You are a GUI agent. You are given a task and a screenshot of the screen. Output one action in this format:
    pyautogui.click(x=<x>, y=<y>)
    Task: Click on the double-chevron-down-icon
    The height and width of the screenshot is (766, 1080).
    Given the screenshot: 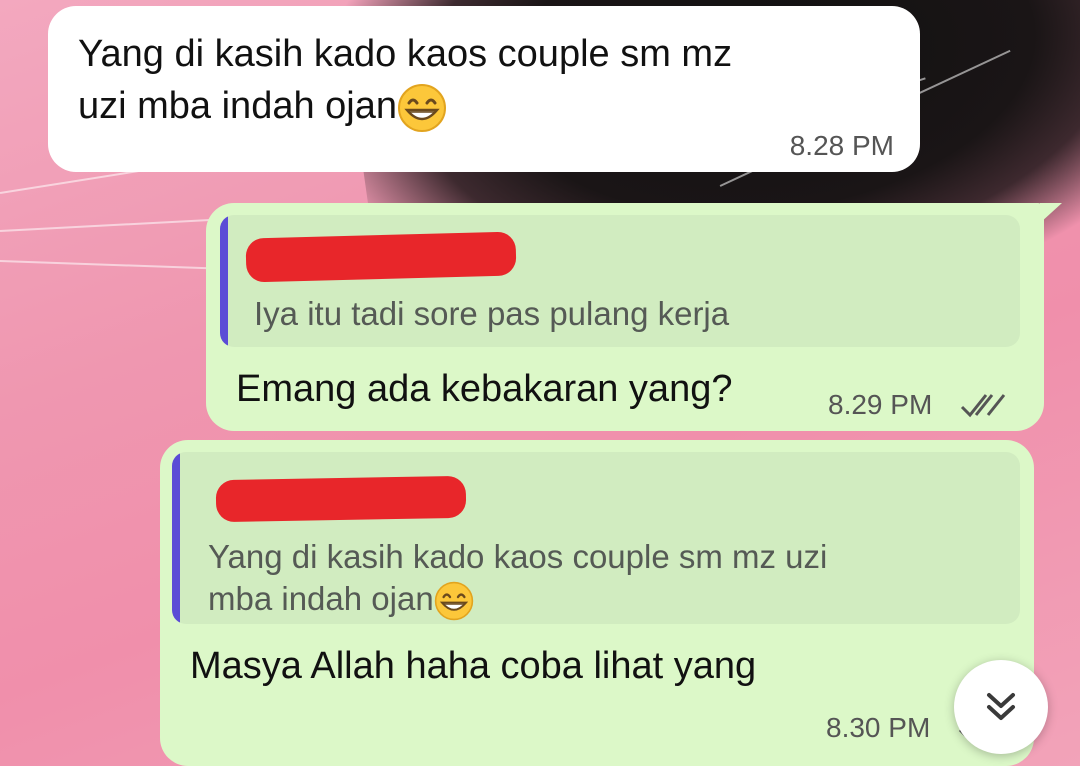 What is the action you would take?
    pyautogui.click(x=1001, y=706)
    